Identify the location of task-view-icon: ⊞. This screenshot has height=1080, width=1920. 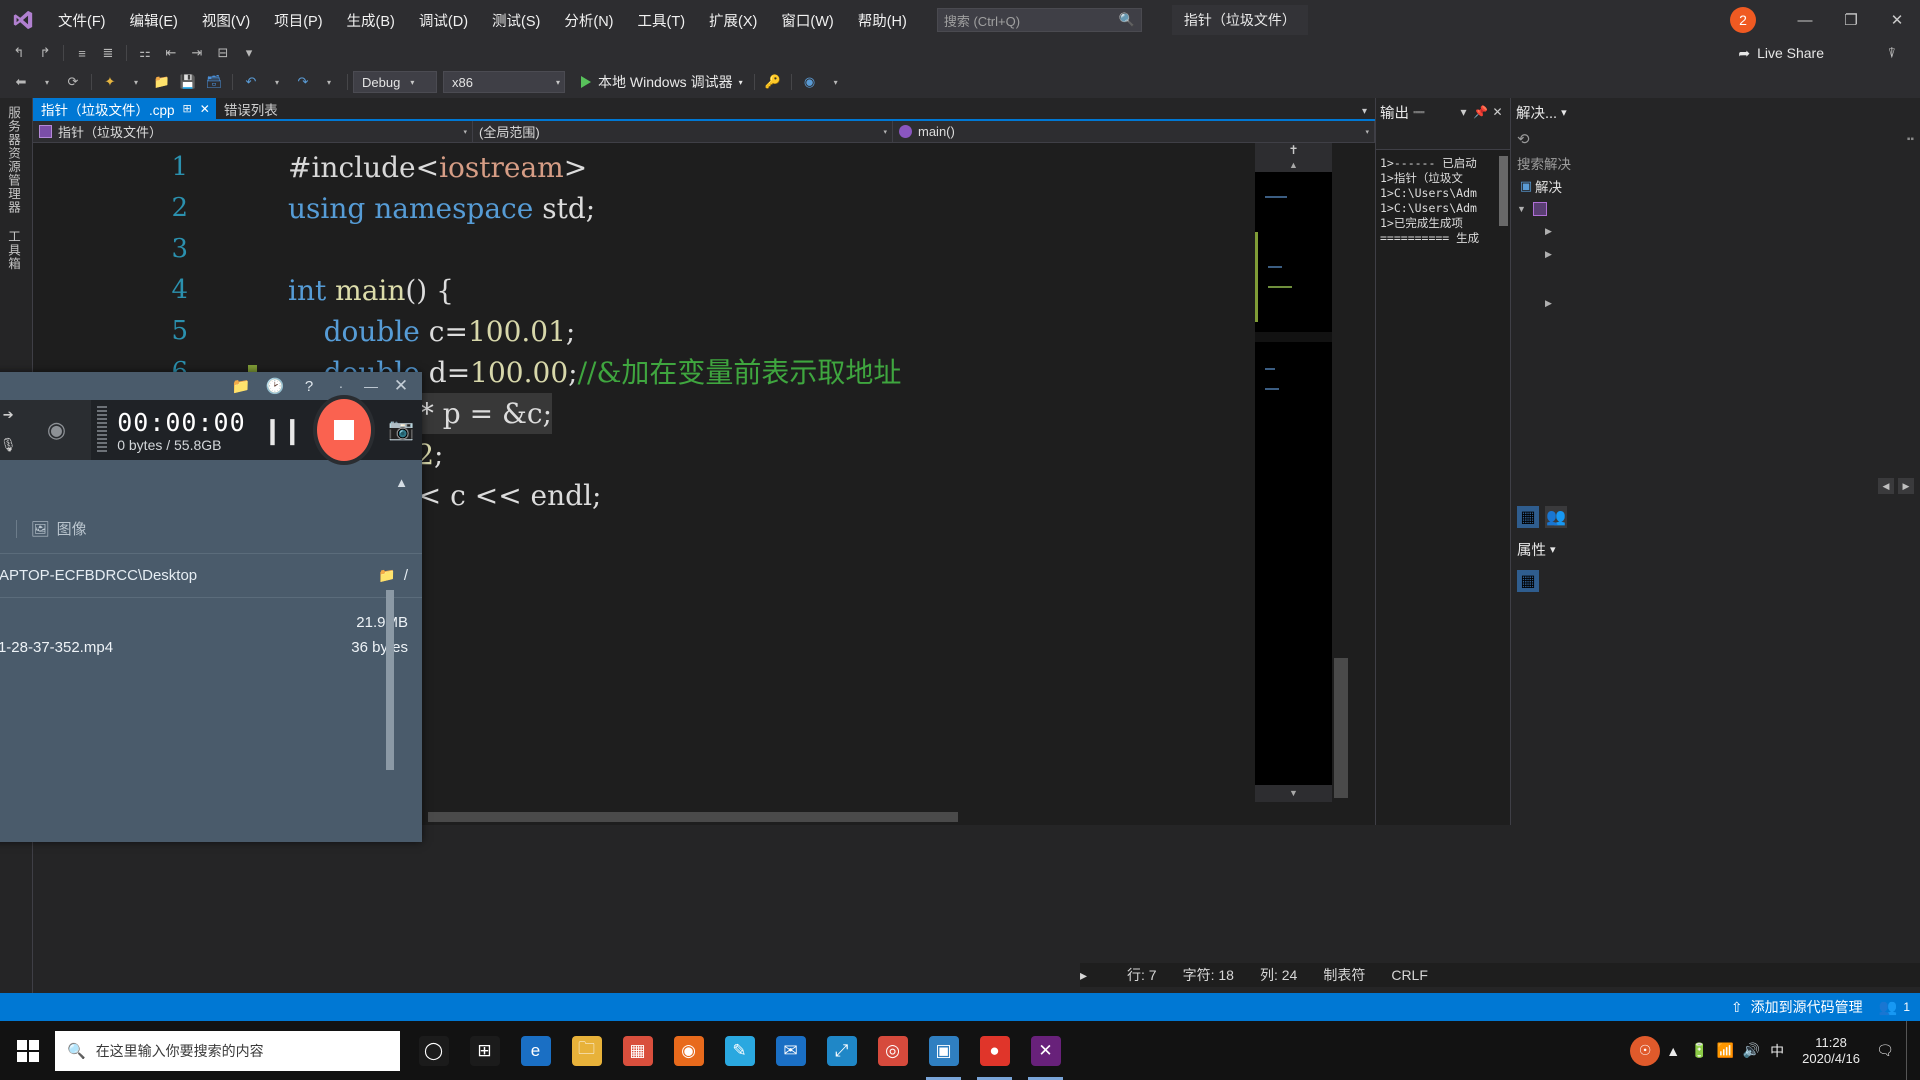
(484, 1050).